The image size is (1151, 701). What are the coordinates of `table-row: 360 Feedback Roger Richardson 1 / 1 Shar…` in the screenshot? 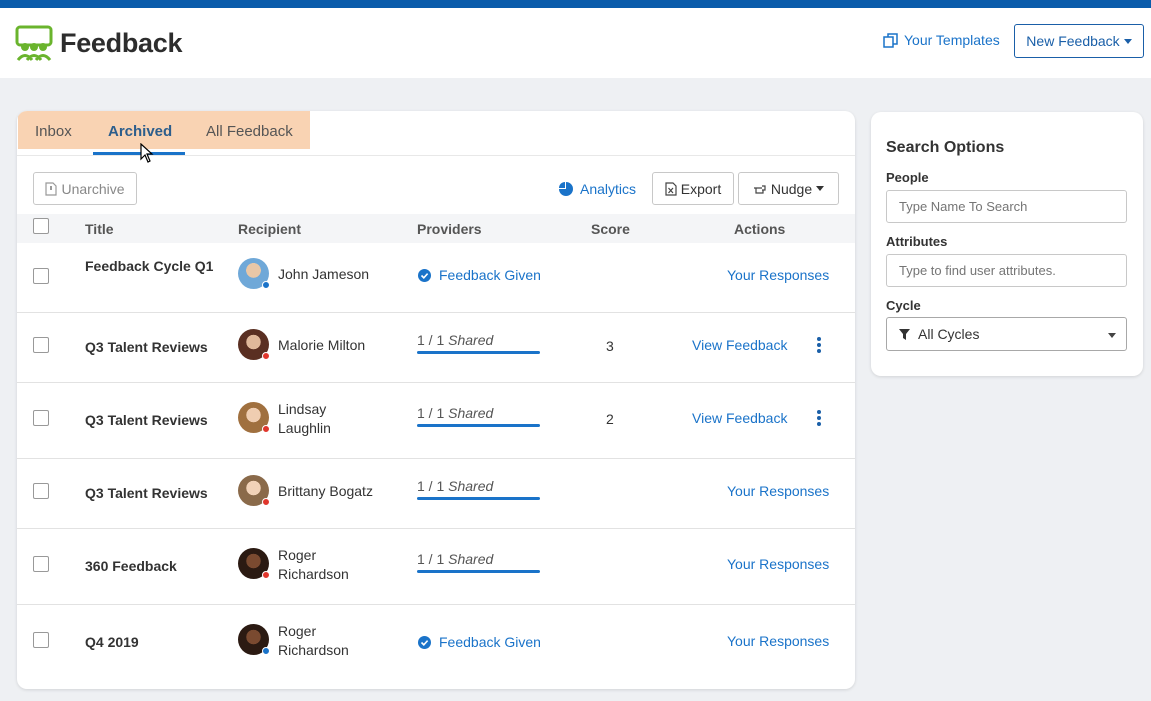 It's located at (436, 567).